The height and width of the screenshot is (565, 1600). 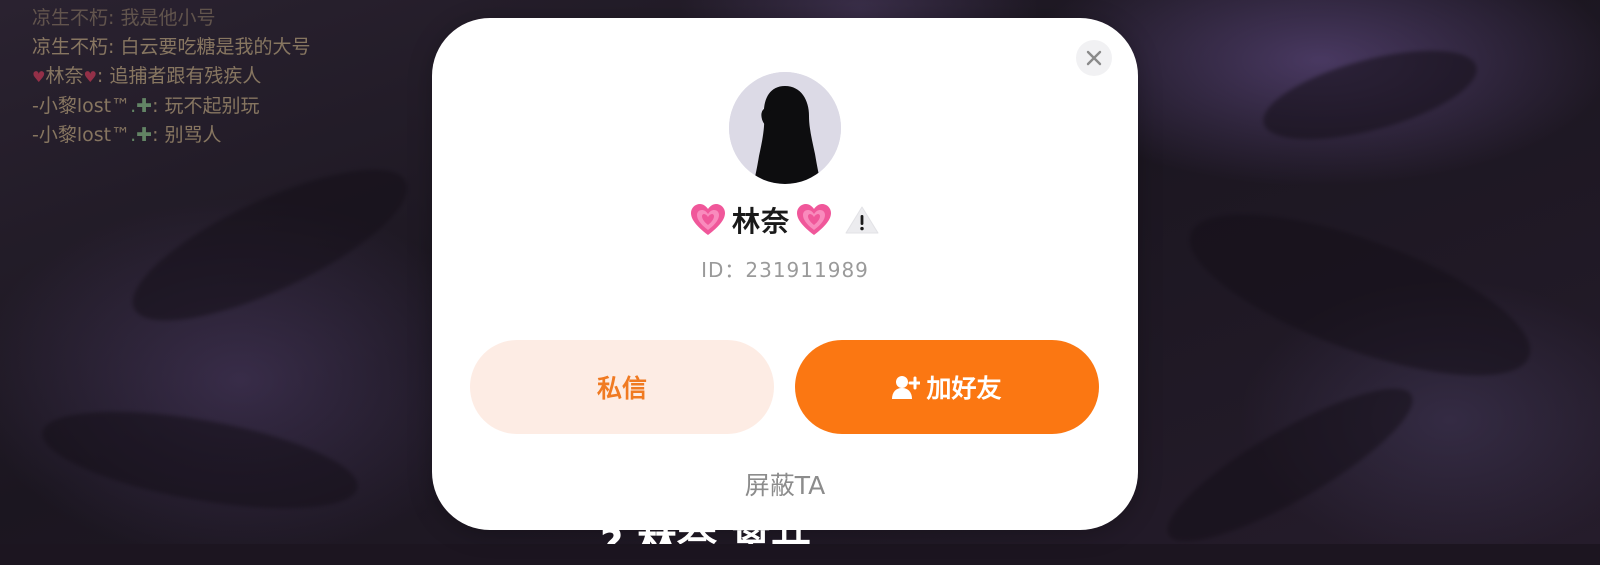 What do you see at coordinates (964, 388) in the screenshot?
I see `add-friend-label: 加好友` at bounding box center [964, 388].